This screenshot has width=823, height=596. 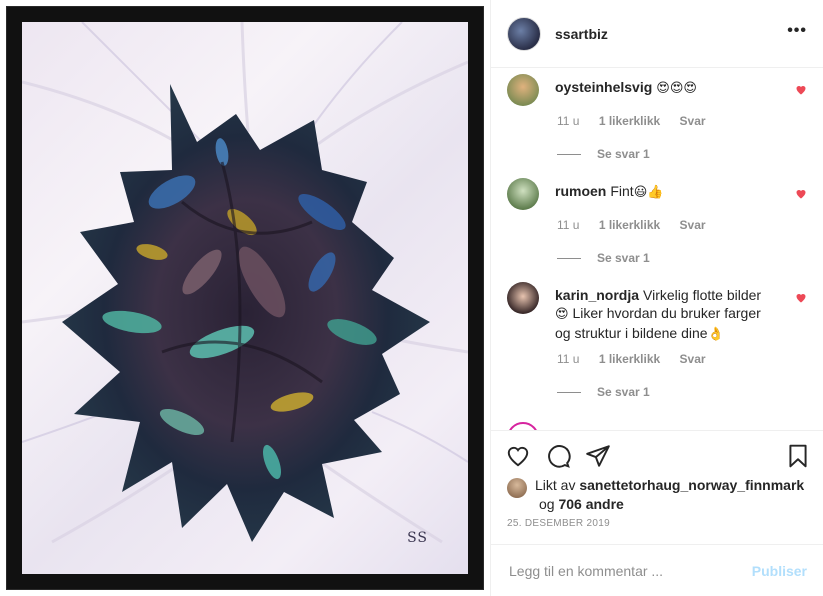 I want to click on comment-message: Virkelig flotte bilder, so click(x=702, y=295).